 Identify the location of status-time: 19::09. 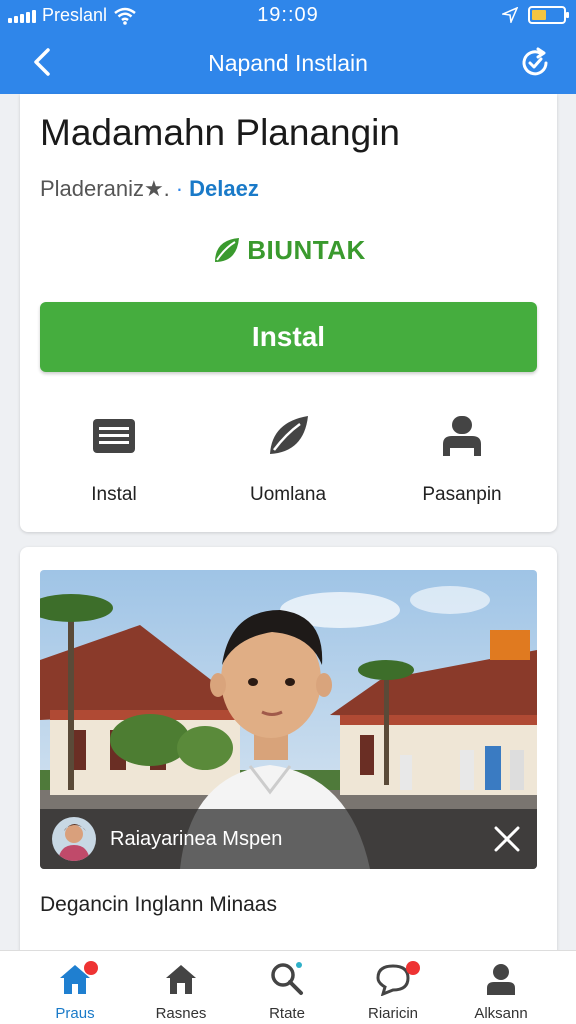
(288, 15).